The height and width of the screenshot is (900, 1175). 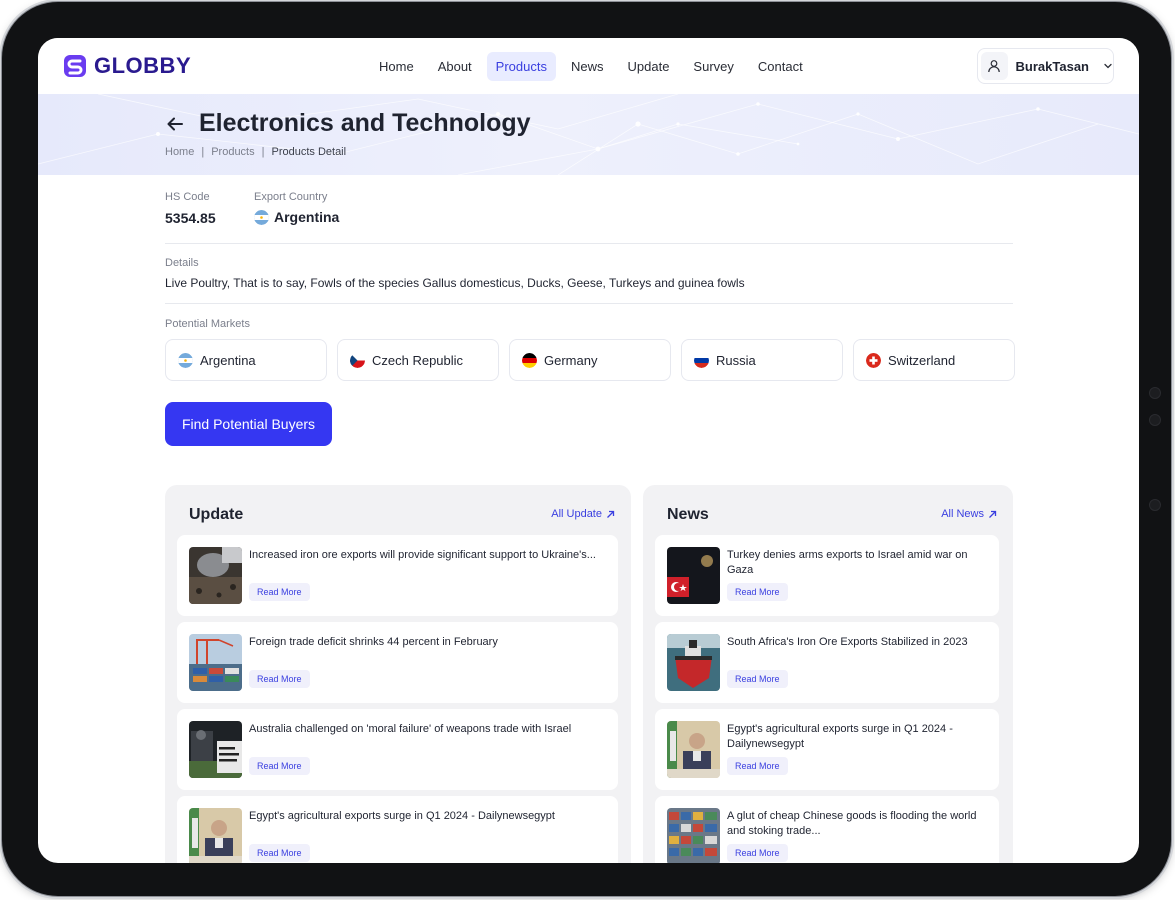 I want to click on market-chip-switzerland: Switzerland, so click(x=934, y=360).